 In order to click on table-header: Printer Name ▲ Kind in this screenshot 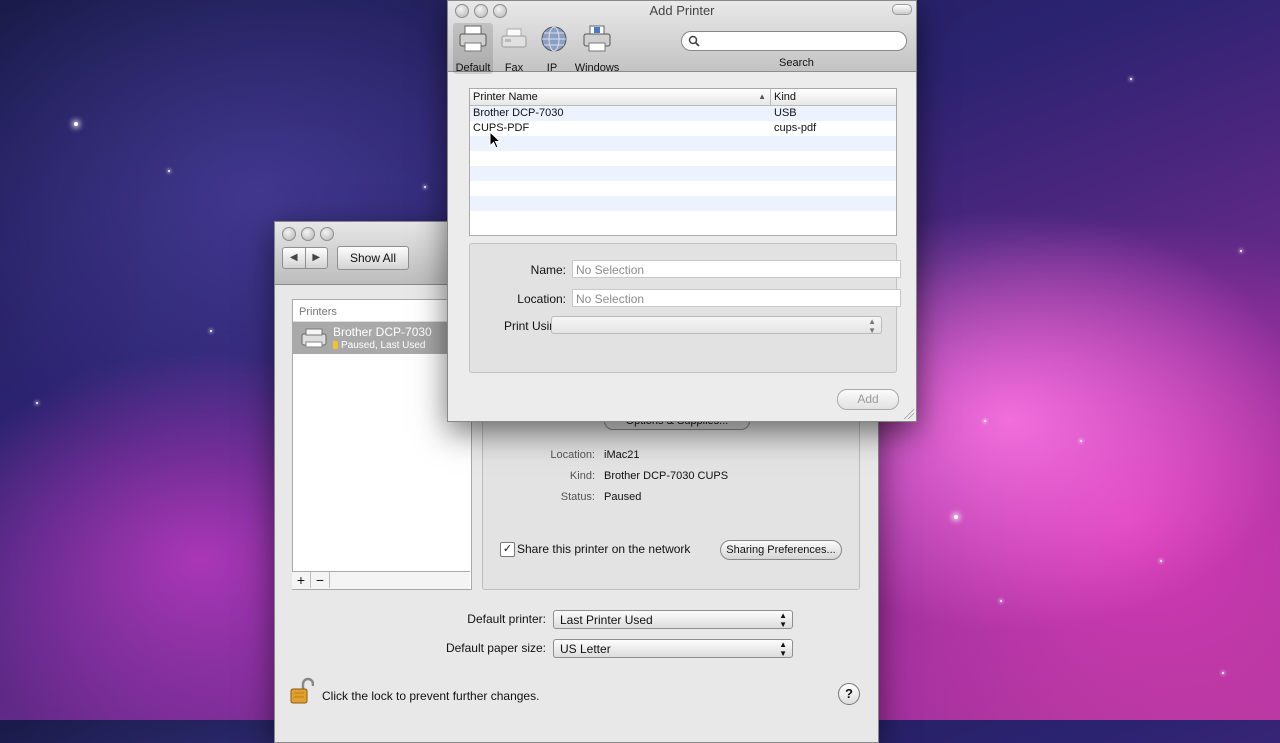, I will do `click(683, 97)`.